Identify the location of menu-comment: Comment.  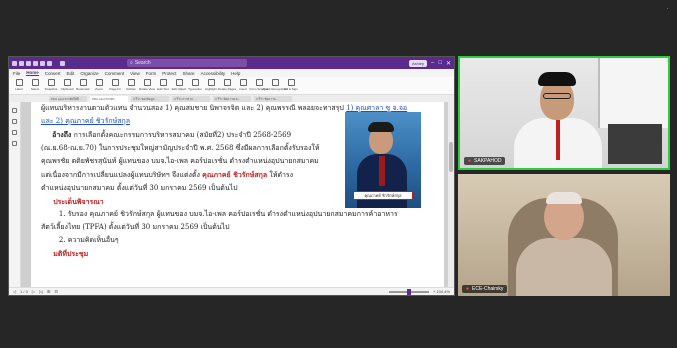
(115, 73).